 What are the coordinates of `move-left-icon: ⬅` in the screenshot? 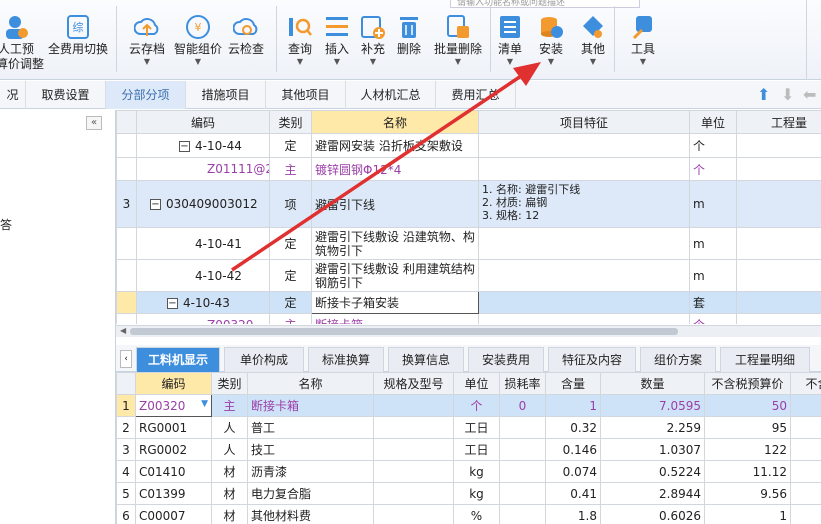 It's located at (809, 94).